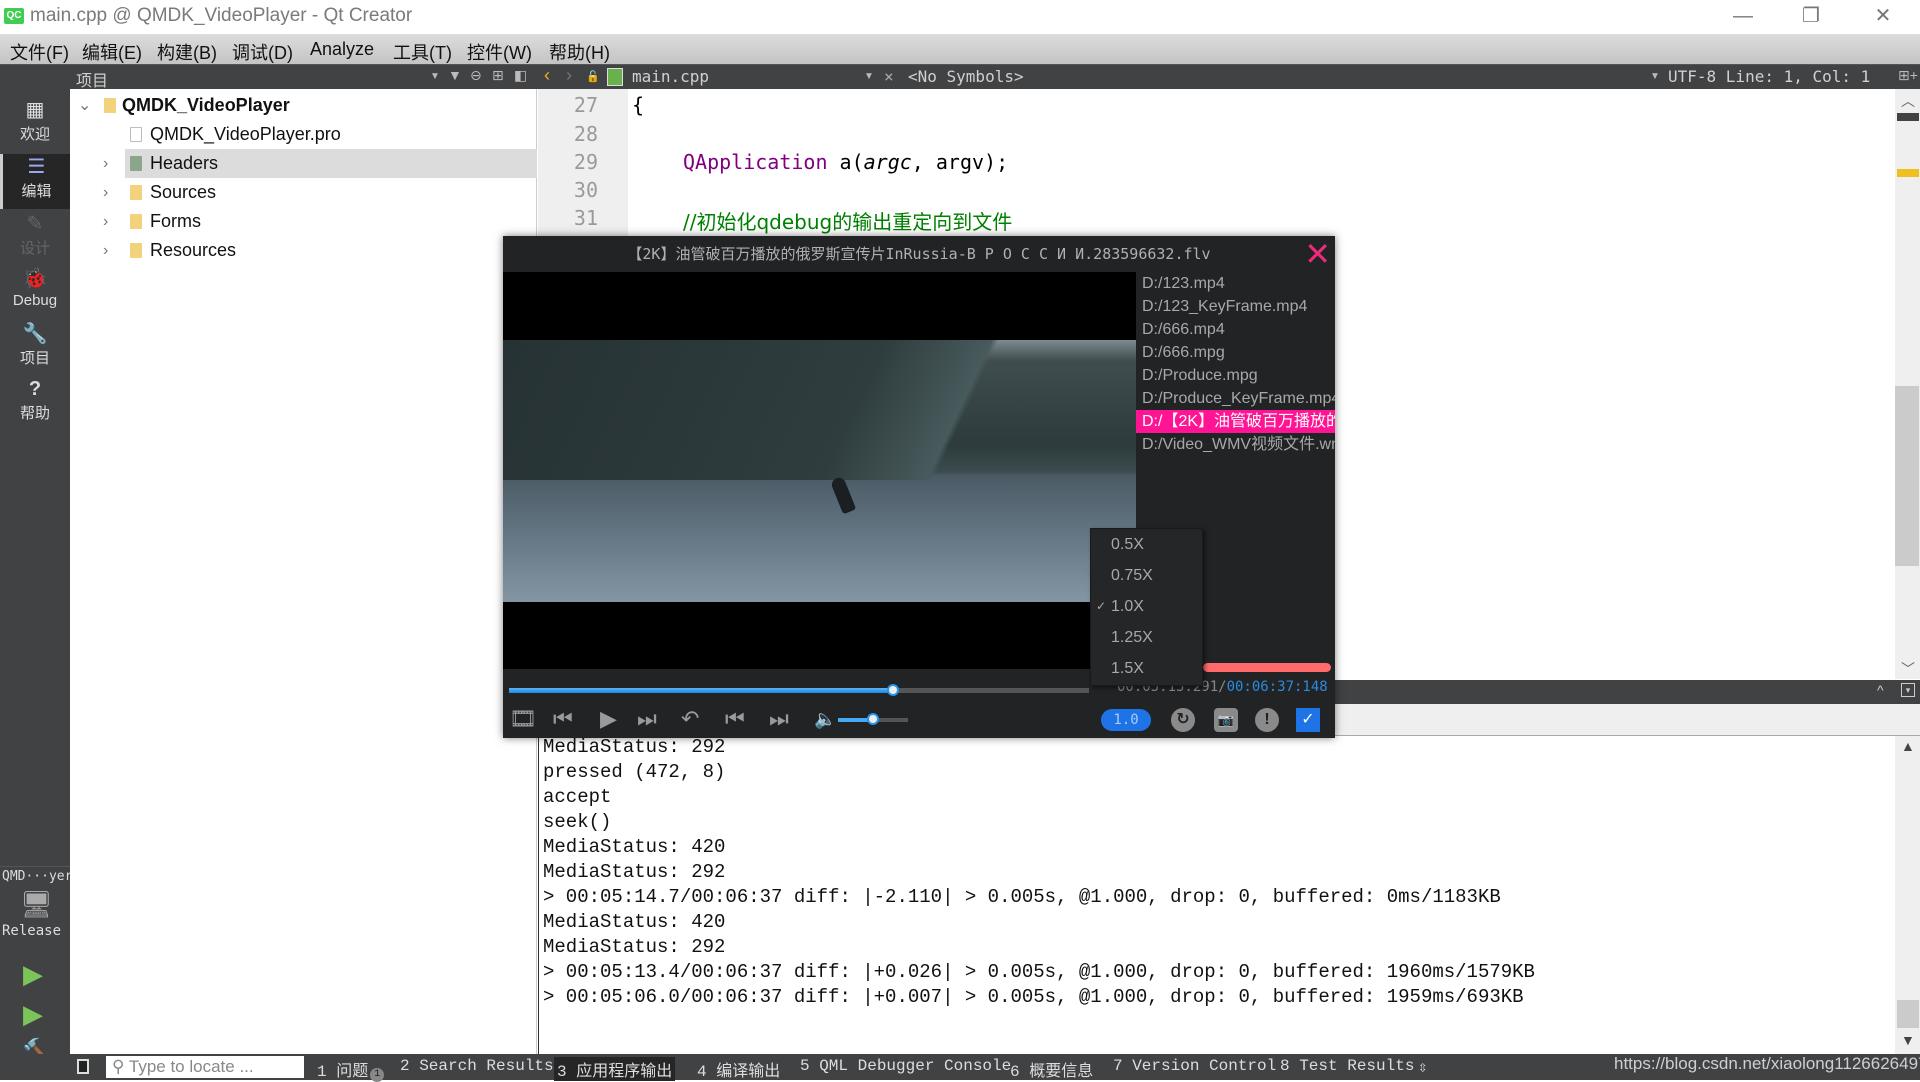 The height and width of the screenshot is (1082, 1920). Describe the element at coordinates (523, 719) in the screenshot. I see `playlist-toggle-icon: 🎞` at that location.